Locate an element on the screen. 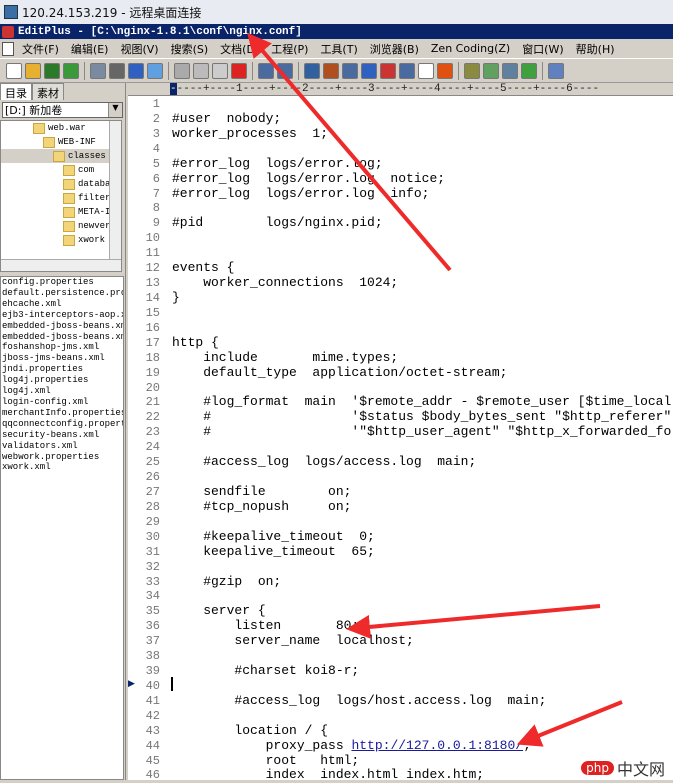 The image size is (673, 783). drive-value: [D:] 新加卷 is located at coordinates (34, 110).